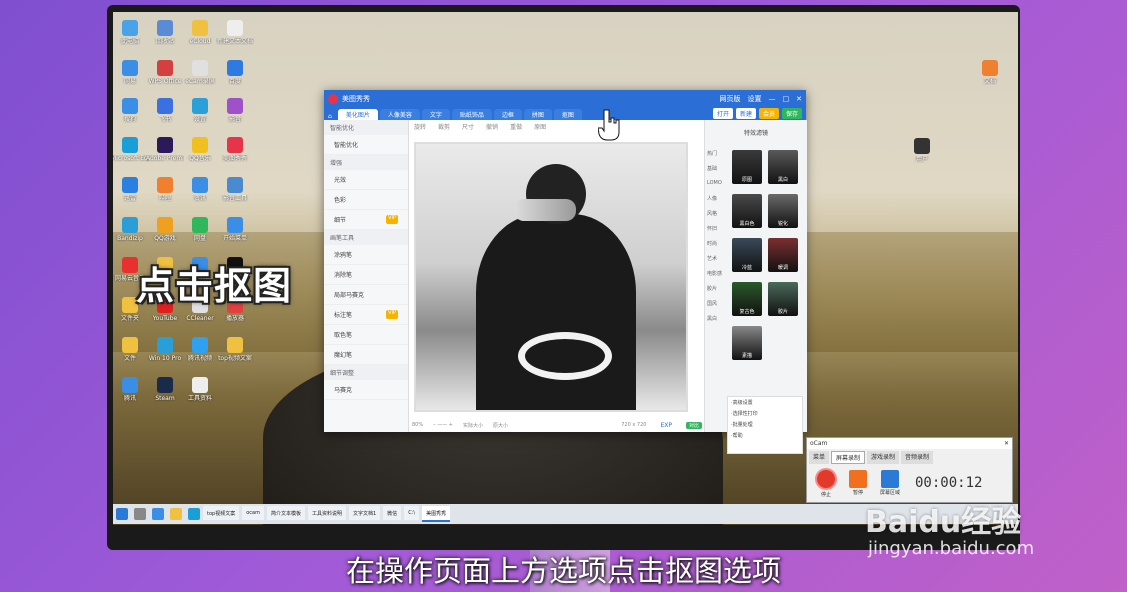 This screenshot has width=1127, height=592. What do you see at coordinates (412, 513) in the screenshot?
I see `taskbar-app: C:\` at bounding box center [412, 513].